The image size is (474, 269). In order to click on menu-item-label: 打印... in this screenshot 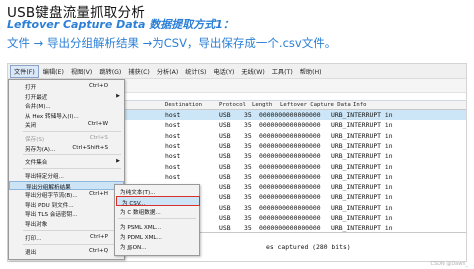, I will do `click(33, 239)`.